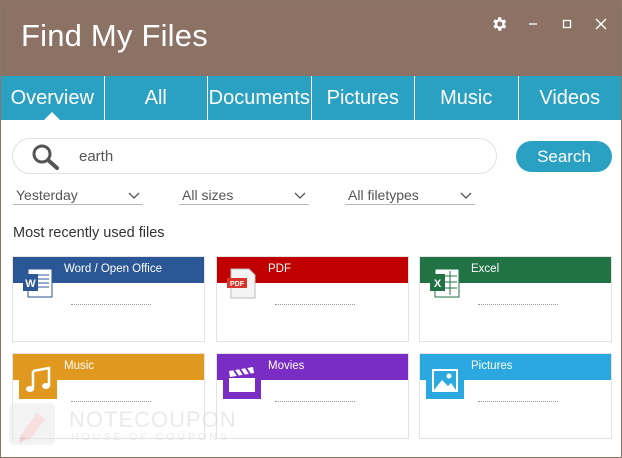  I want to click on watermark-title: NOTECOUPON, so click(153, 419).